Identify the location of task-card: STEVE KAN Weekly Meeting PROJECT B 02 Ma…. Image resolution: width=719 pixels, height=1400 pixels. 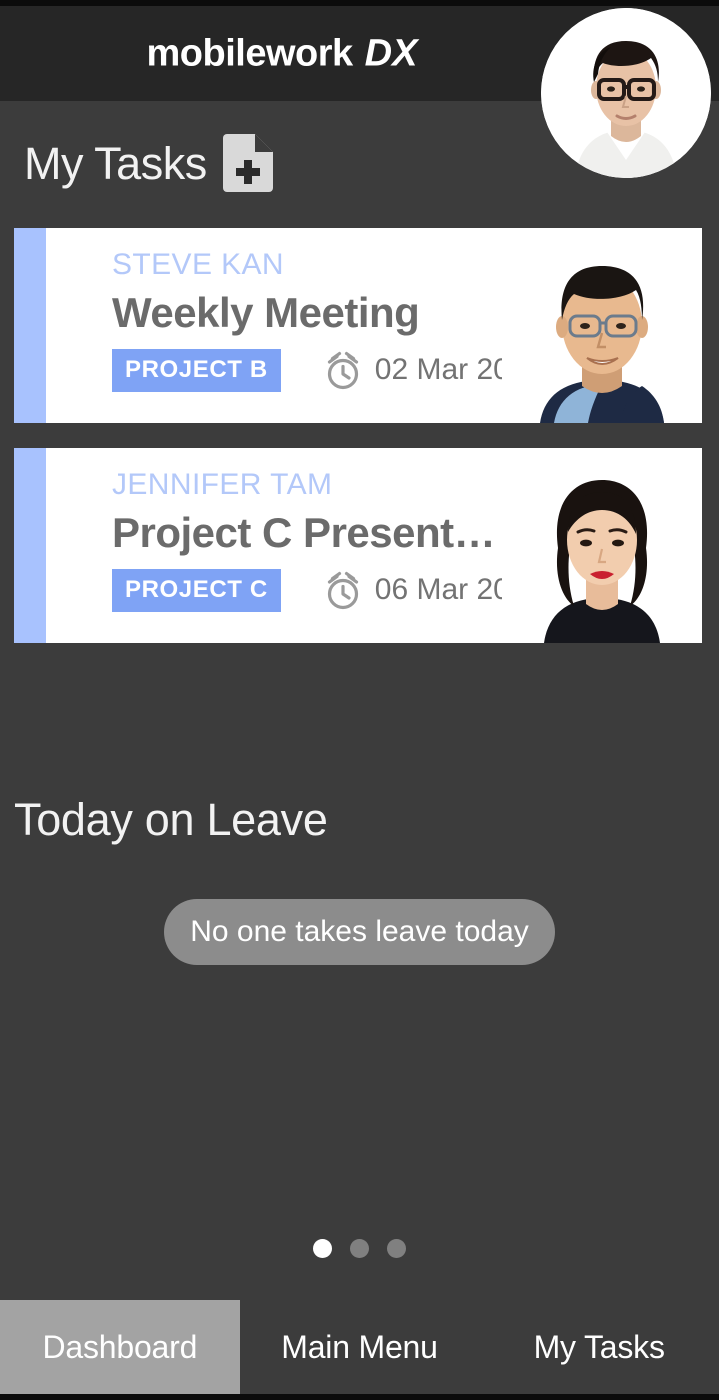
(358, 325).